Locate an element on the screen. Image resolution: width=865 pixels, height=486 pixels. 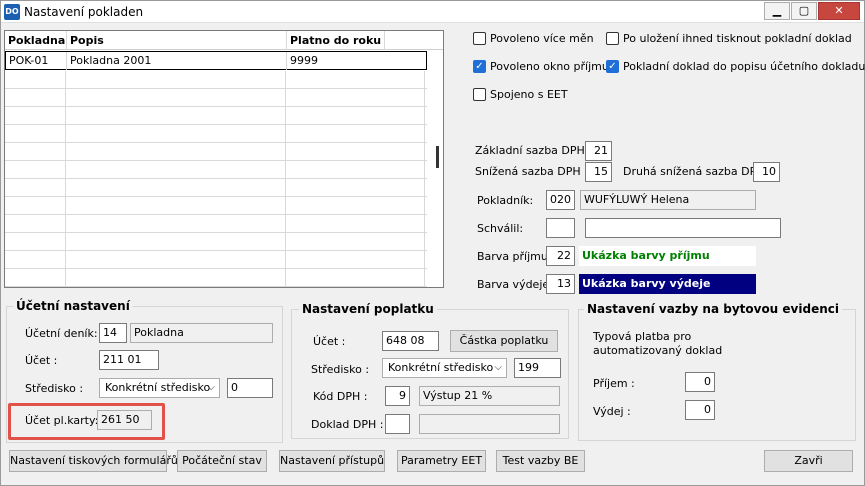
kod-dph-field: 9 is located at coordinates (397, 396).